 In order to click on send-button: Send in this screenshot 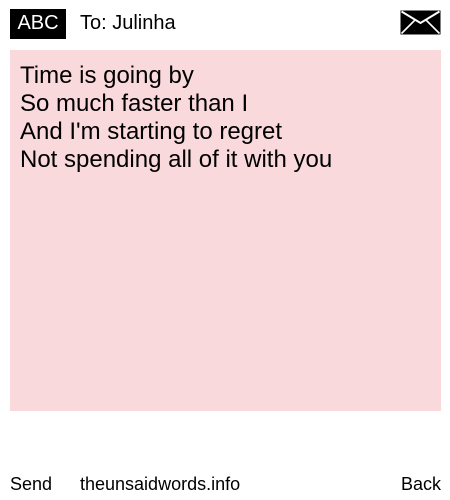, I will do `click(31, 484)`.